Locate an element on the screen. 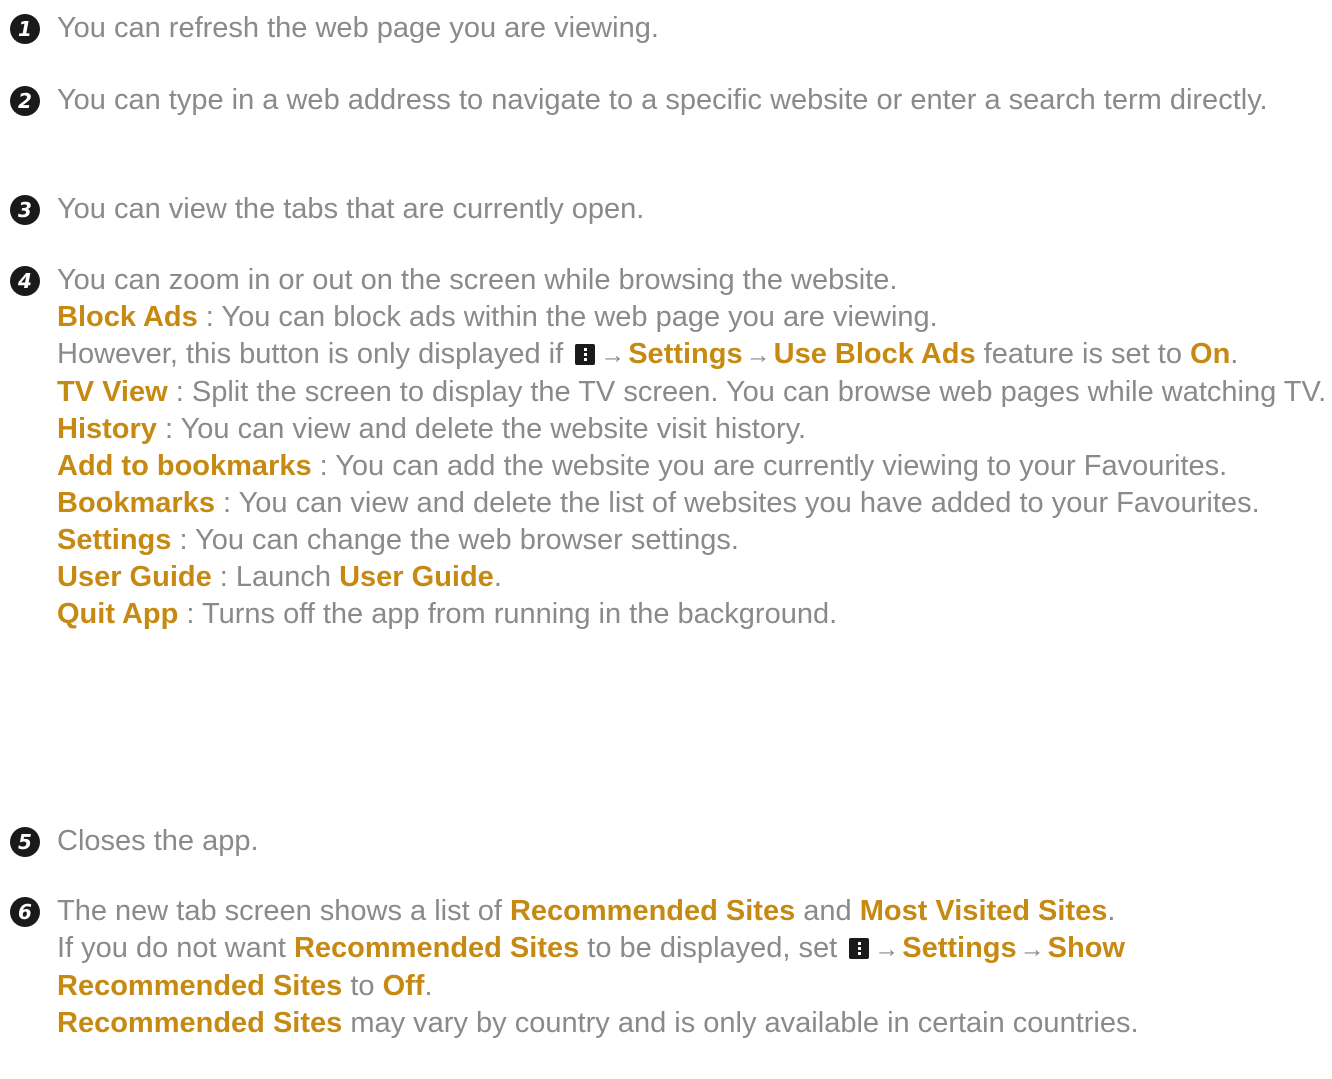 This screenshot has height=1079, width=1332. number-badge-3: 3 is located at coordinates (25, 210).